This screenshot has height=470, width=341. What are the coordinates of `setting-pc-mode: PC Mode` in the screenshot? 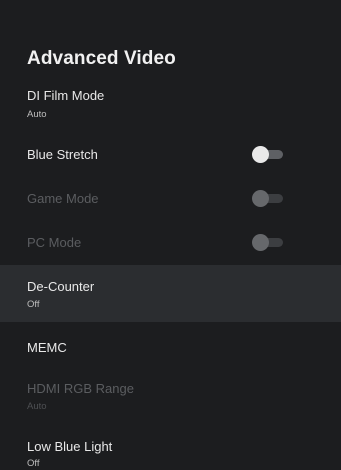 It's located at (170, 242).